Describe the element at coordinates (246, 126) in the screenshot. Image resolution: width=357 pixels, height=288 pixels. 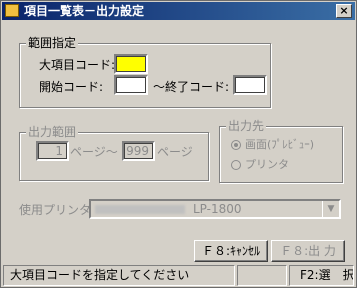
I see `output-dest-legend: 出力先` at that location.